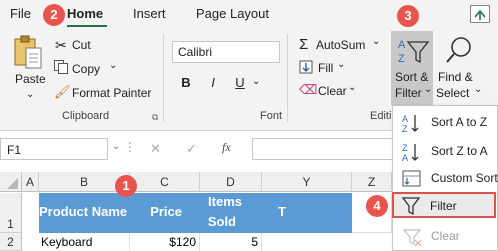 The height and width of the screenshot is (251, 498). What do you see at coordinates (86, 69) in the screenshot?
I see `copy-button: Copy` at bounding box center [86, 69].